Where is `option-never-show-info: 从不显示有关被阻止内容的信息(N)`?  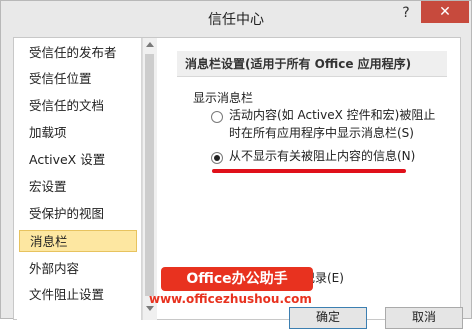
option-never-show-info: 从不显示有关被阻止内容的信息(N) is located at coordinates (322, 156).